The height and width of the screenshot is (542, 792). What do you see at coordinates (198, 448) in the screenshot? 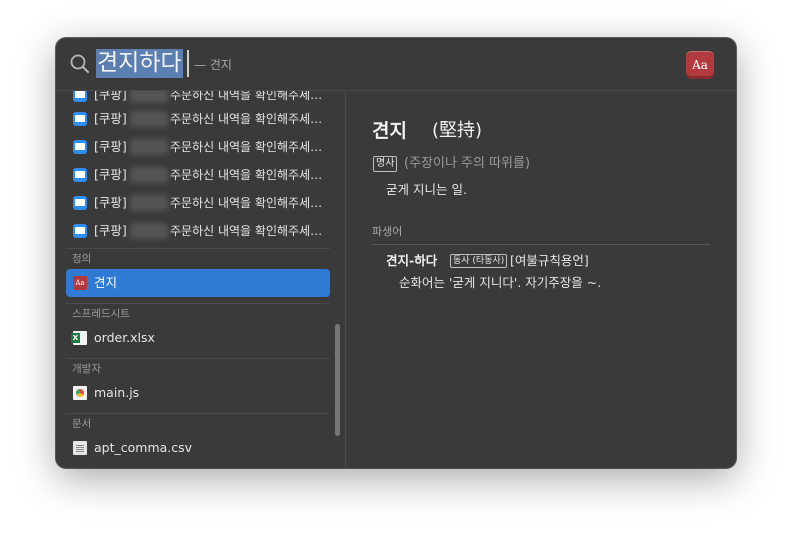
I see `document-result-row: apt_comma.csv` at bounding box center [198, 448].